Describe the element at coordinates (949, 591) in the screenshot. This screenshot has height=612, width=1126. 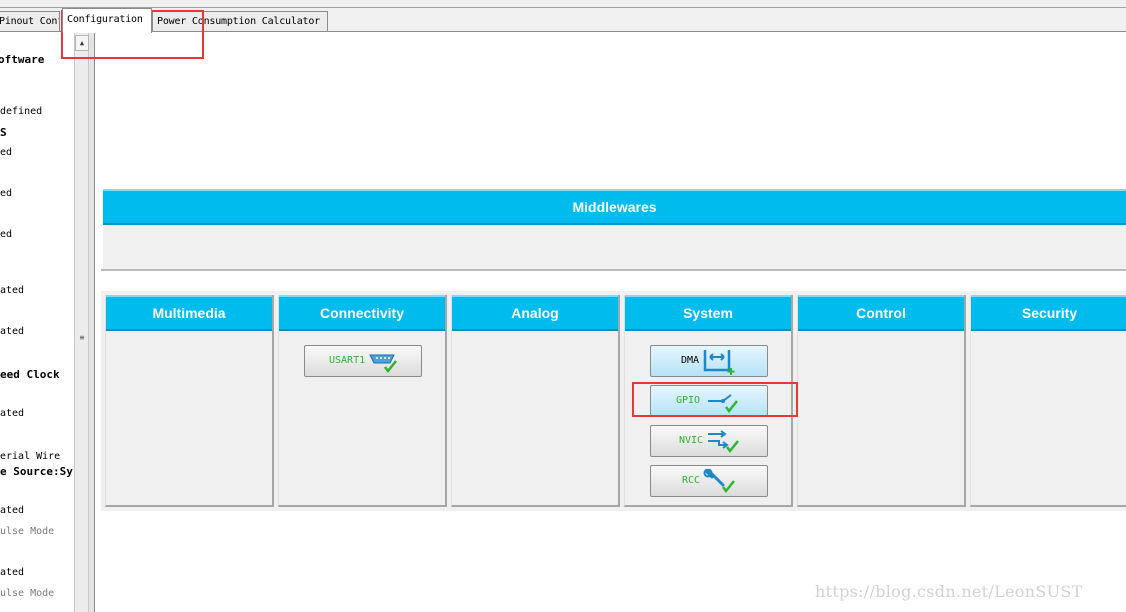
I see `watermark-text: https://blog.csdn.net/LeonSUST` at that location.